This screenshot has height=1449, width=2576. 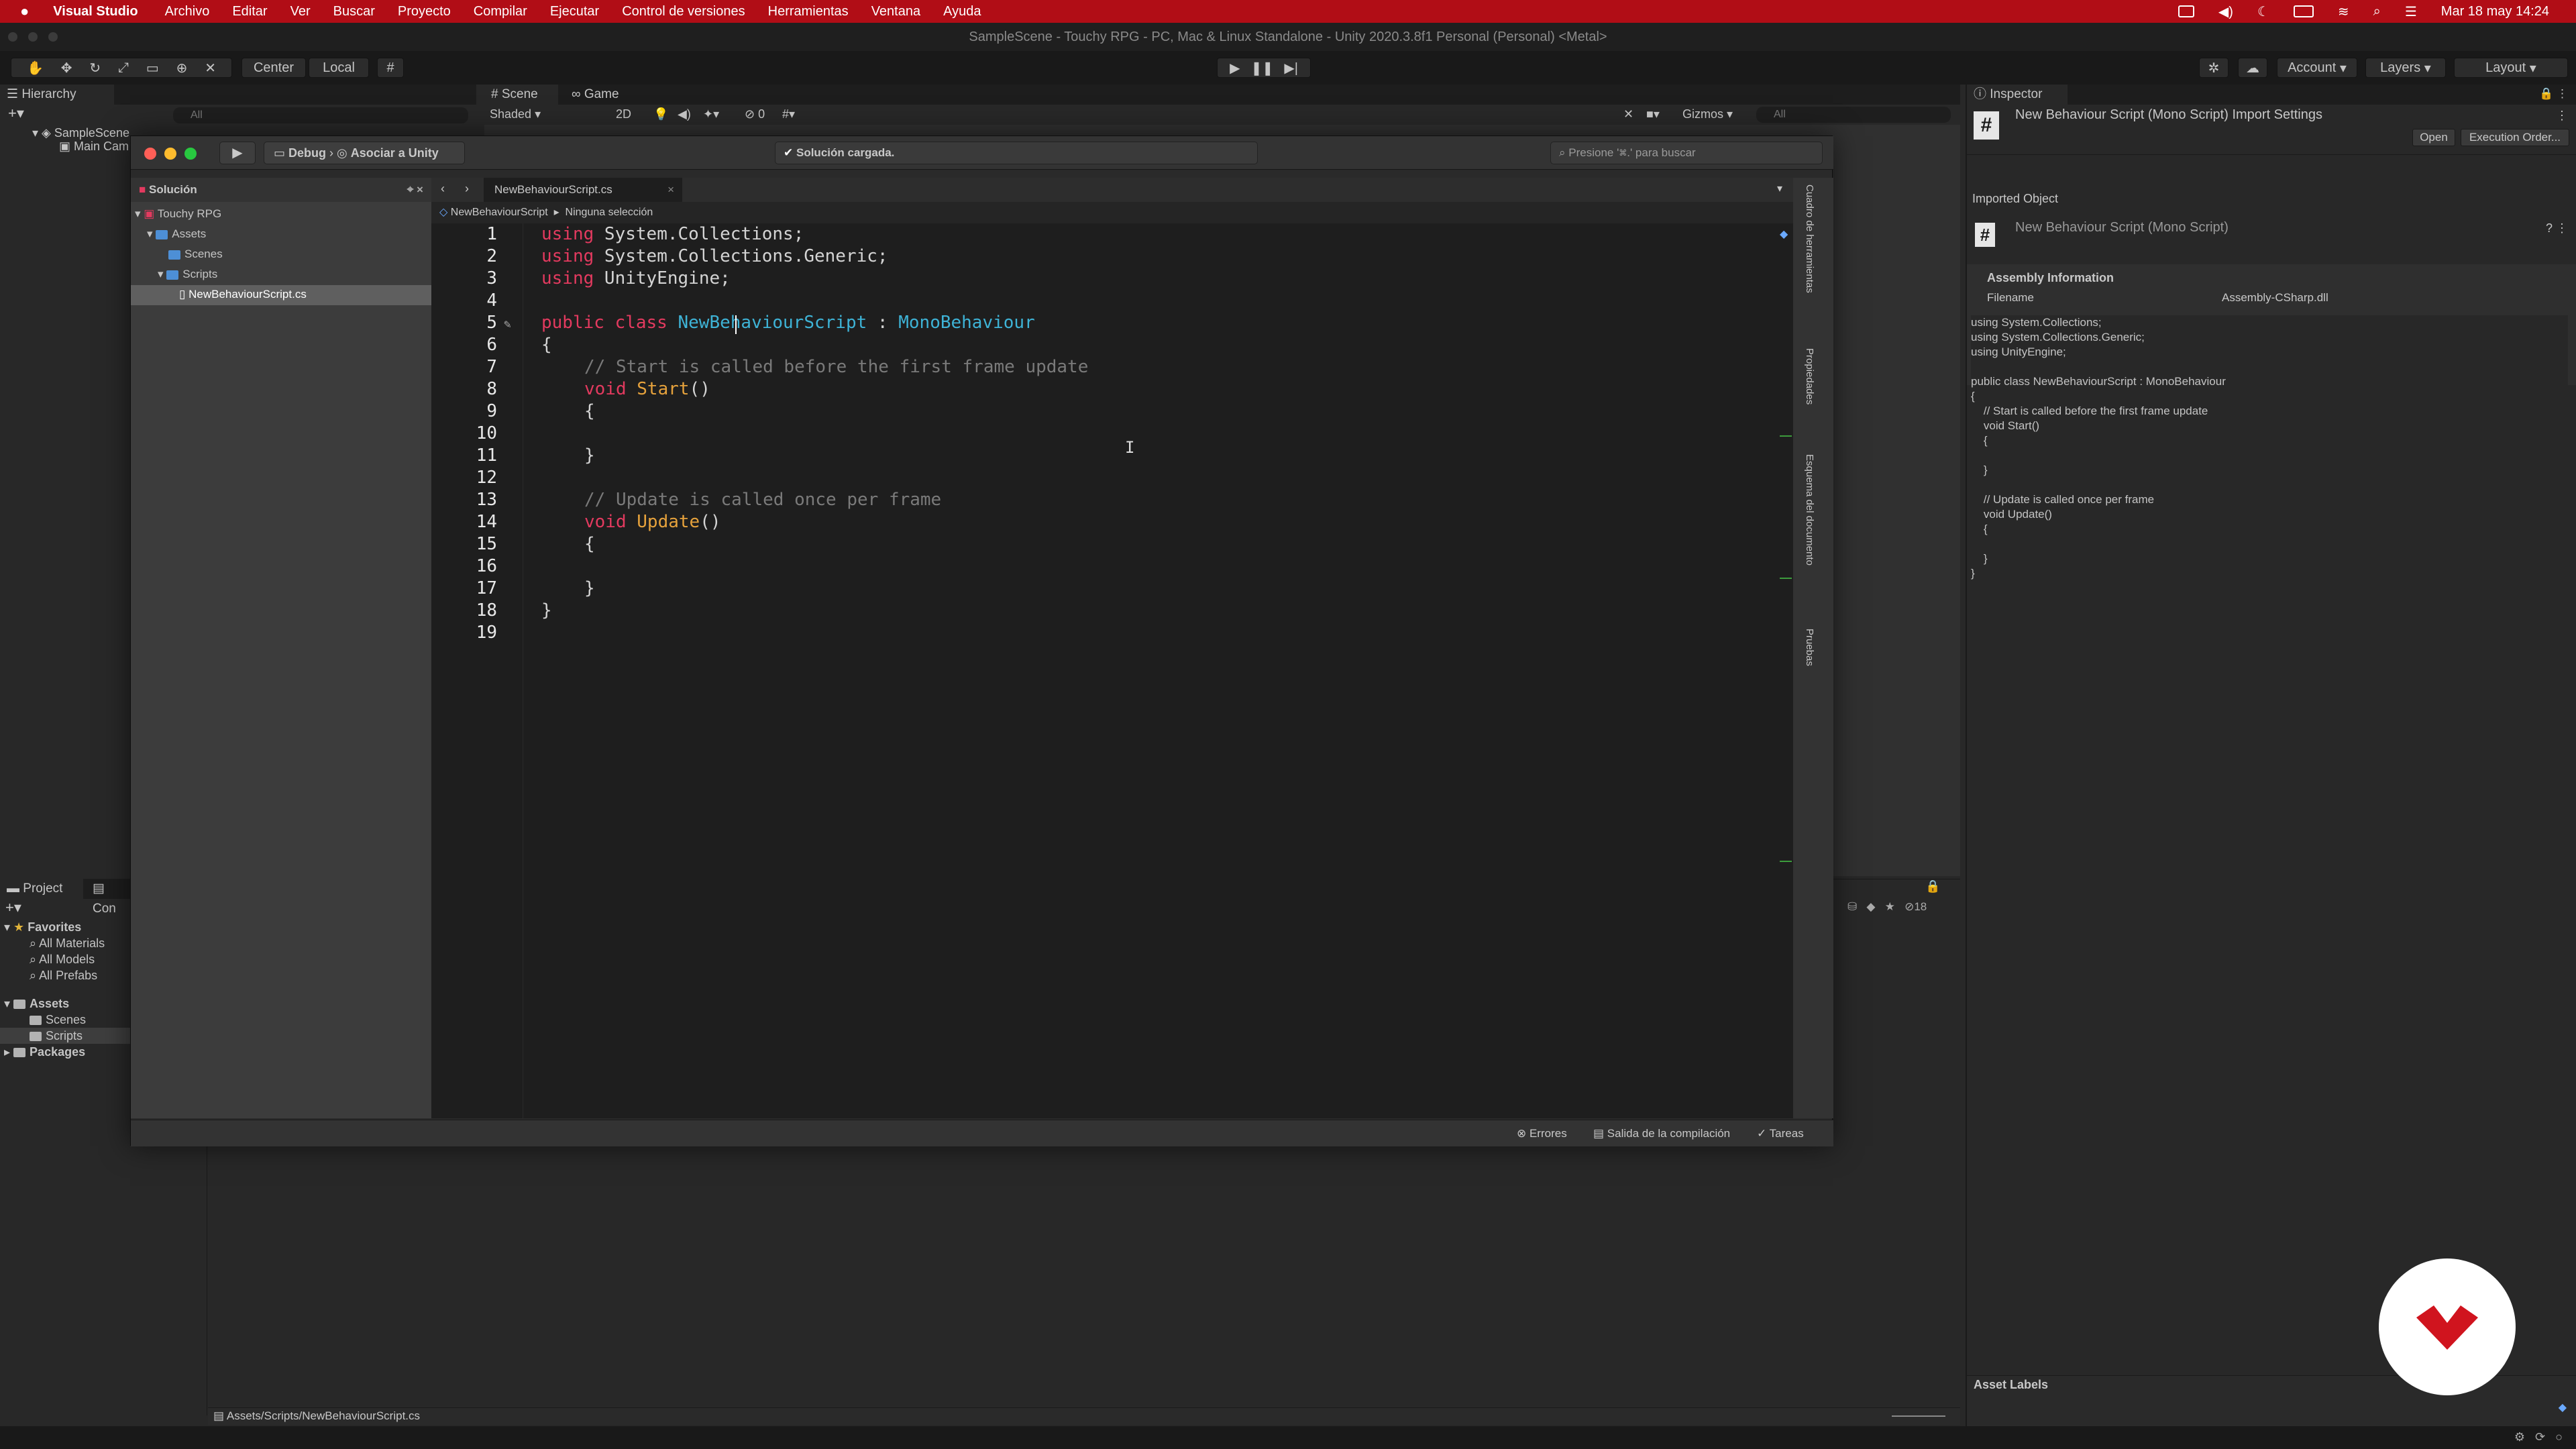 I want to click on tree-scenes: Scenes, so click(x=195, y=254).